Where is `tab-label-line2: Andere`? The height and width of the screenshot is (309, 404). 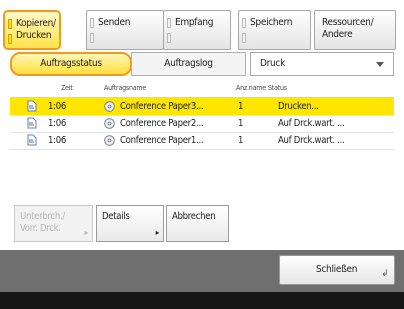 tab-label-line2: Andere is located at coordinates (337, 34).